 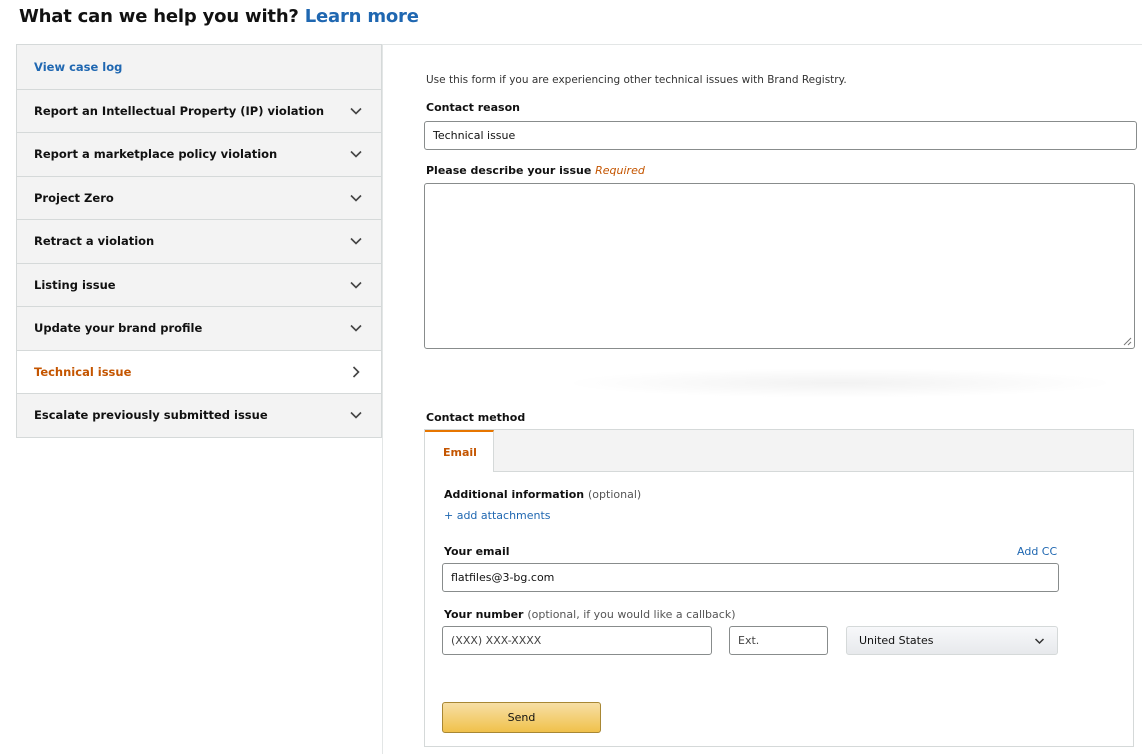 I want to click on contact-reason-field: Technical issue, so click(x=780, y=135).